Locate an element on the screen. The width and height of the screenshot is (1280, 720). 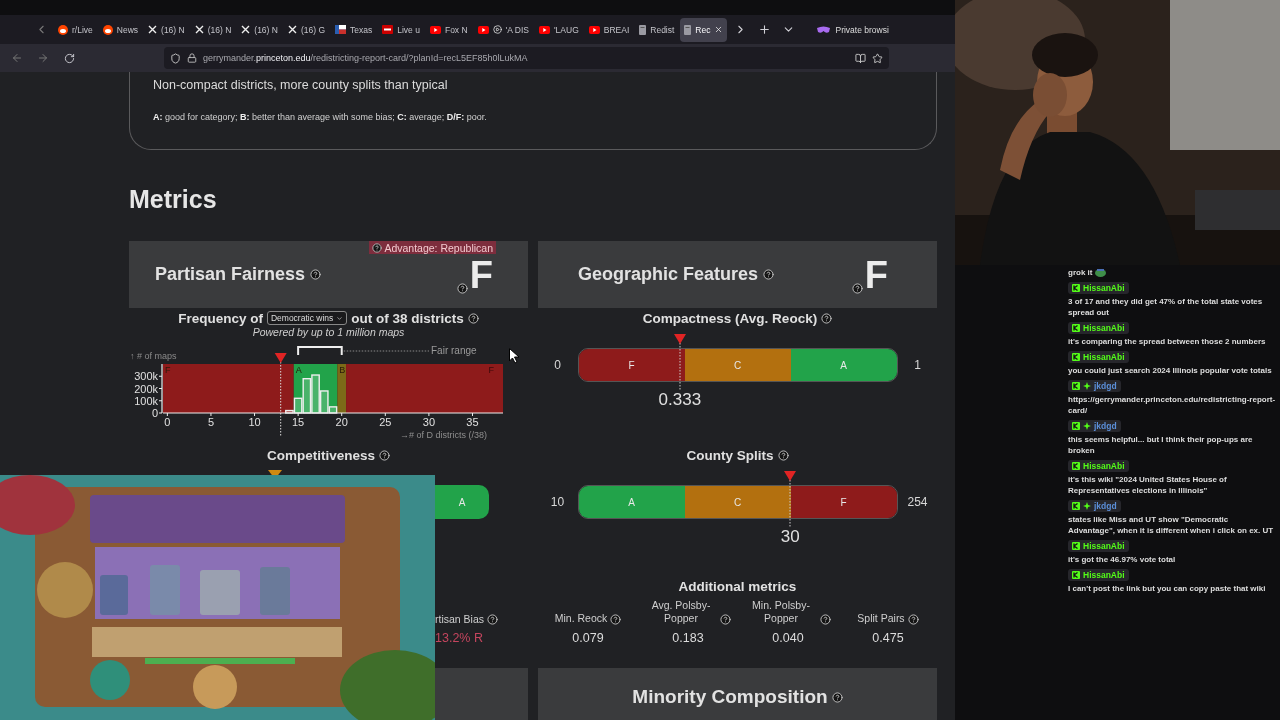
zone-grade-label: A is located at coordinates (298, 370).